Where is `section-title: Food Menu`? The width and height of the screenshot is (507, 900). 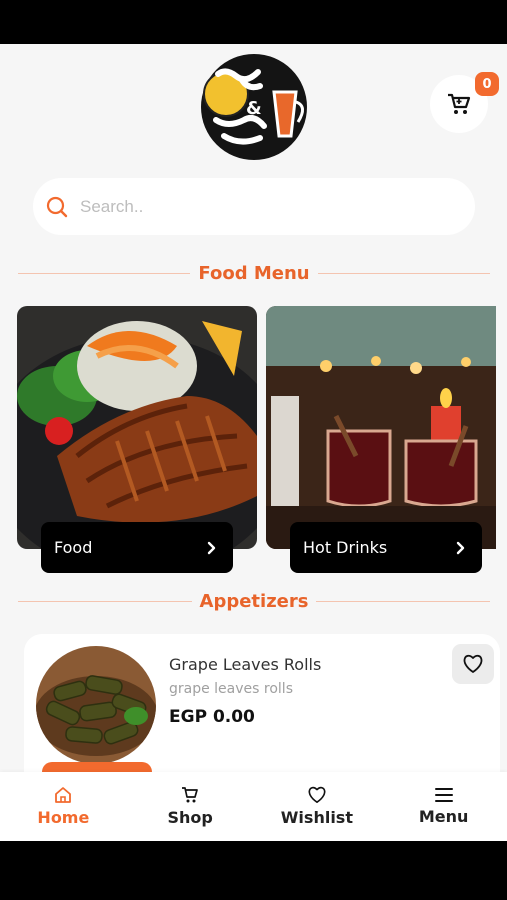
section-title: Food Menu is located at coordinates (254, 273).